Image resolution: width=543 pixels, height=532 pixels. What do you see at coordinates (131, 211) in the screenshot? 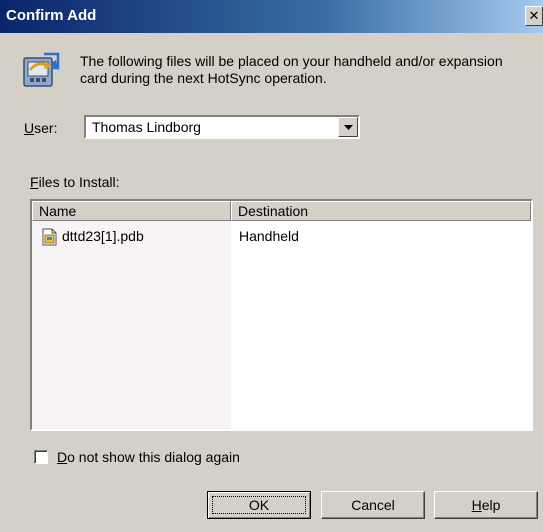
I see `column-header-name: Name` at bounding box center [131, 211].